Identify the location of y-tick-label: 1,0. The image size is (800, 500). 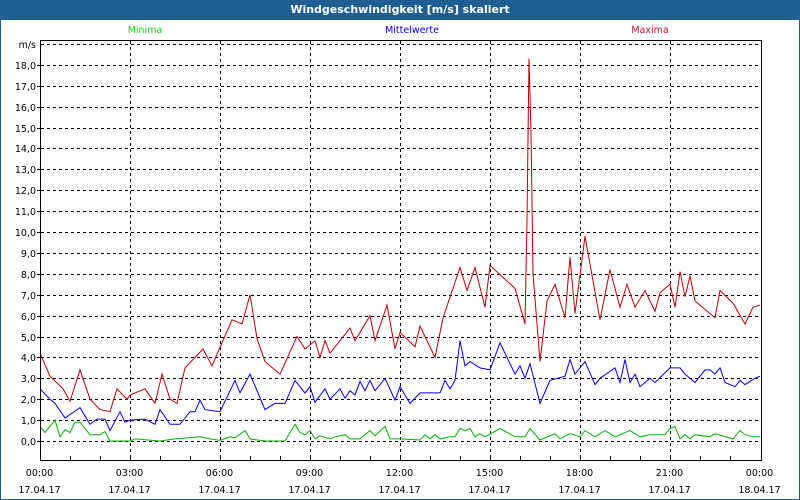
(28, 421).